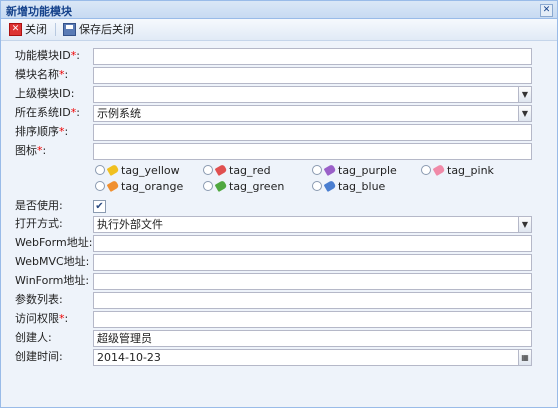 The image size is (558, 408). What do you see at coordinates (33, 337) in the screenshot?
I see `label-creator: 创建人:` at bounding box center [33, 337].